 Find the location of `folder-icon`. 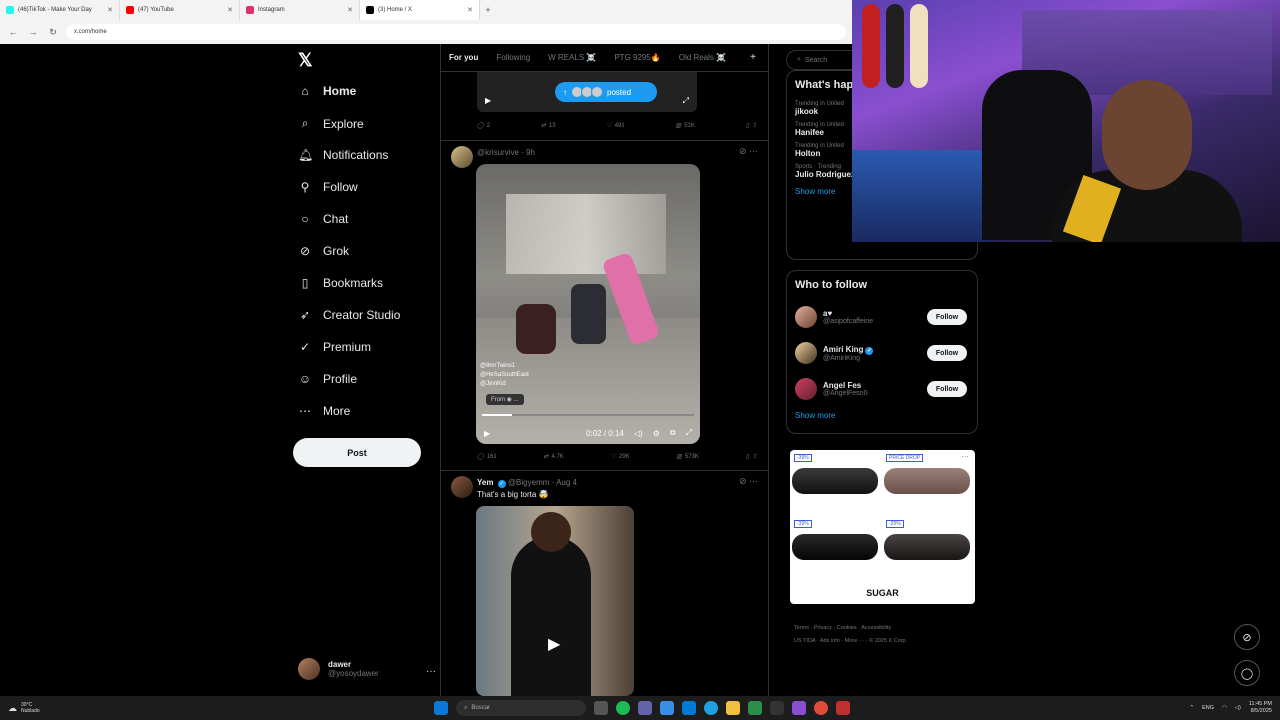

folder-icon is located at coordinates (733, 708).